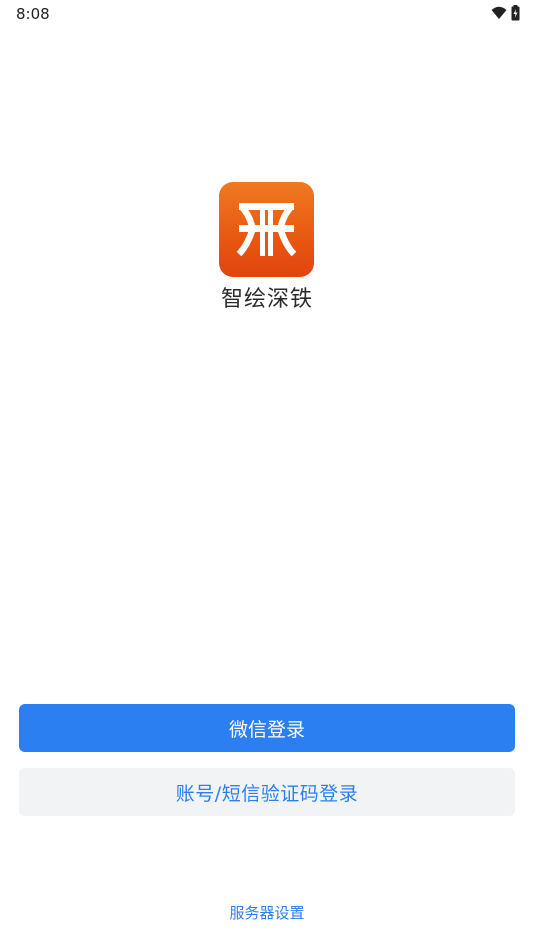 This screenshot has width=534, height=950. I want to click on wechat-login-button: 微信登录, so click(267, 728).